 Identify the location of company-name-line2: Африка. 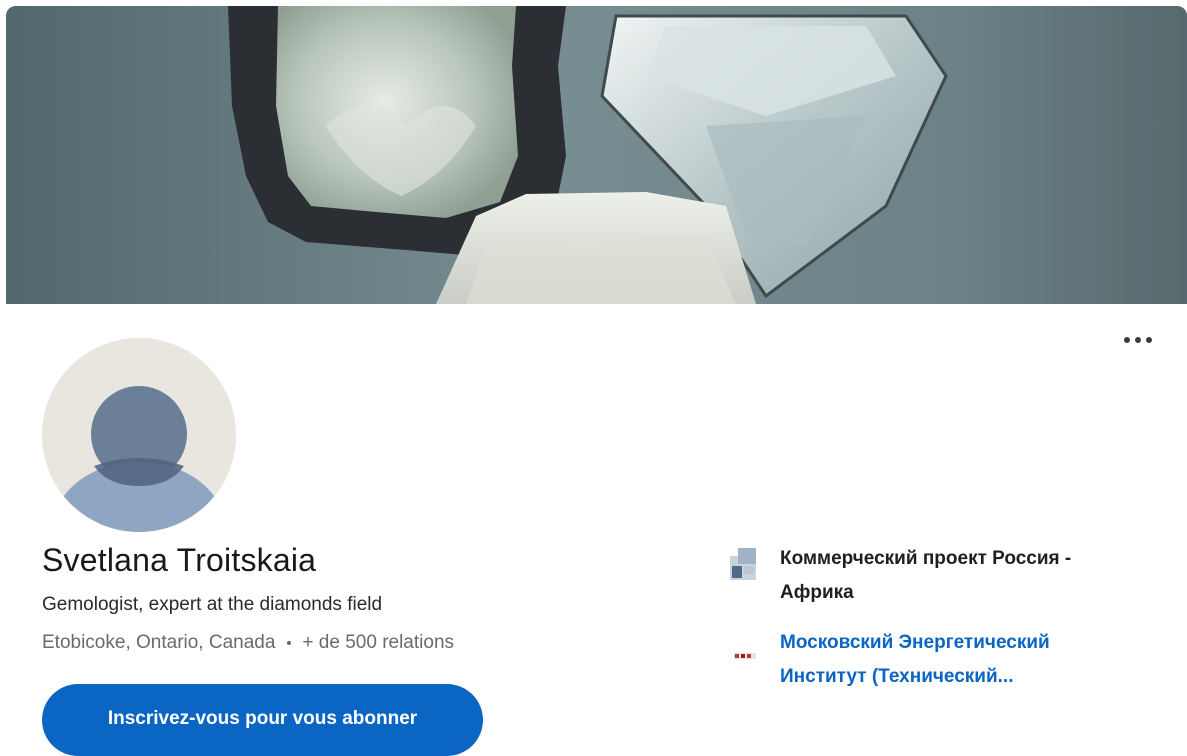
(817, 592).